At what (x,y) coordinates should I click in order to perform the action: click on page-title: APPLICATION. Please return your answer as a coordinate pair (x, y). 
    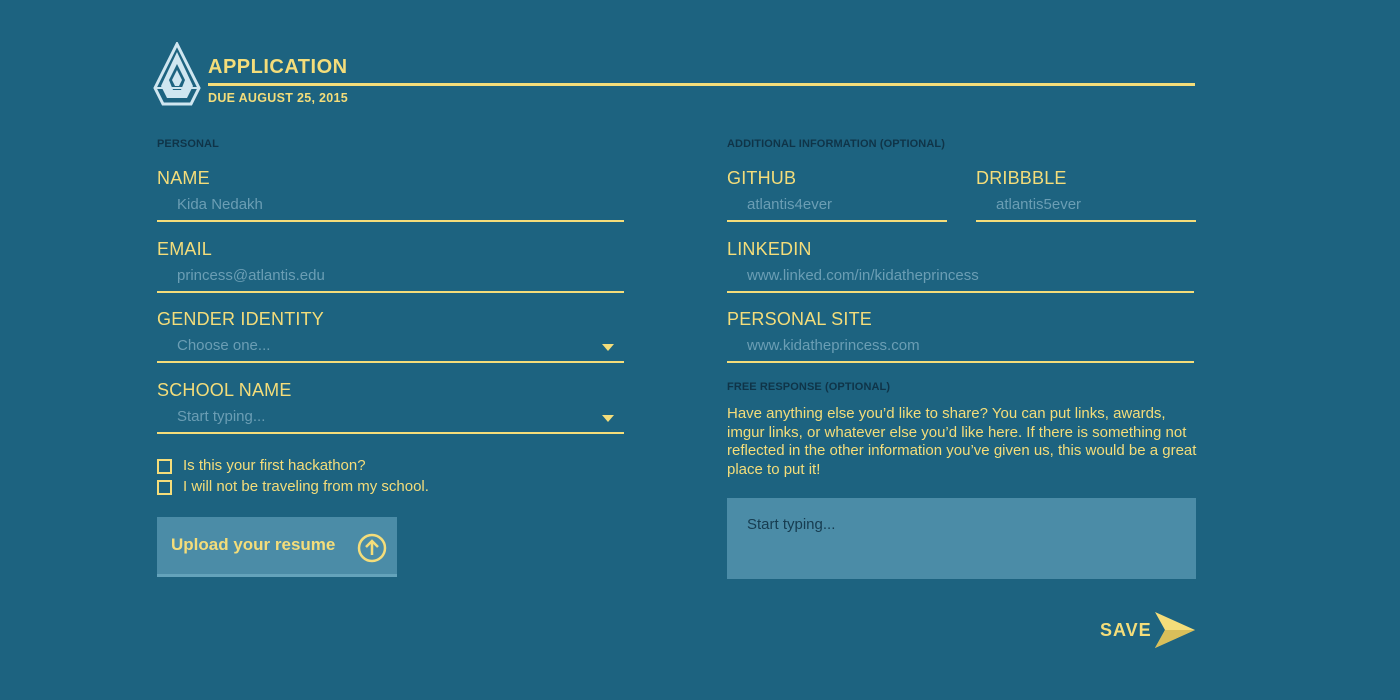
    Looking at the image, I should click on (278, 67).